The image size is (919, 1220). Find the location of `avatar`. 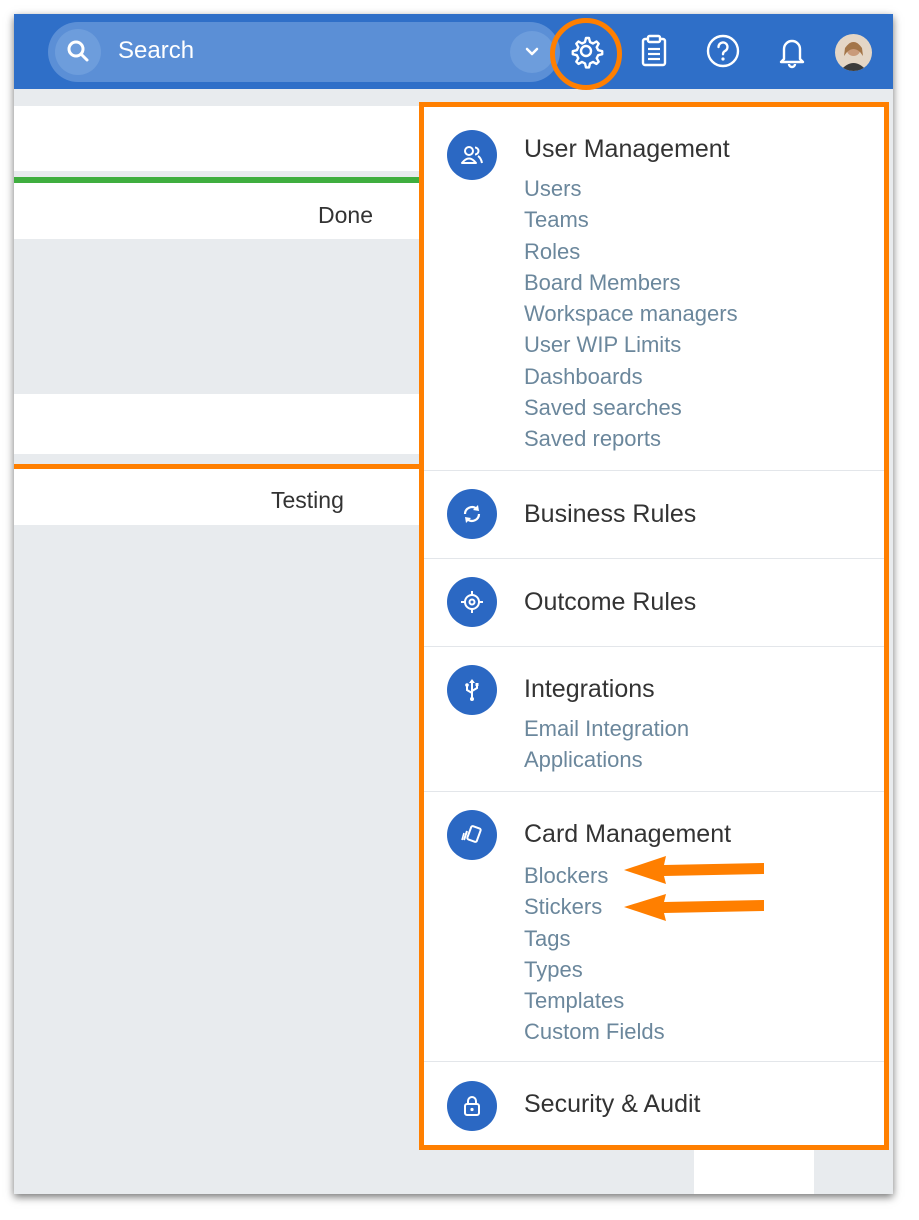

avatar is located at coordinates (853, 52).